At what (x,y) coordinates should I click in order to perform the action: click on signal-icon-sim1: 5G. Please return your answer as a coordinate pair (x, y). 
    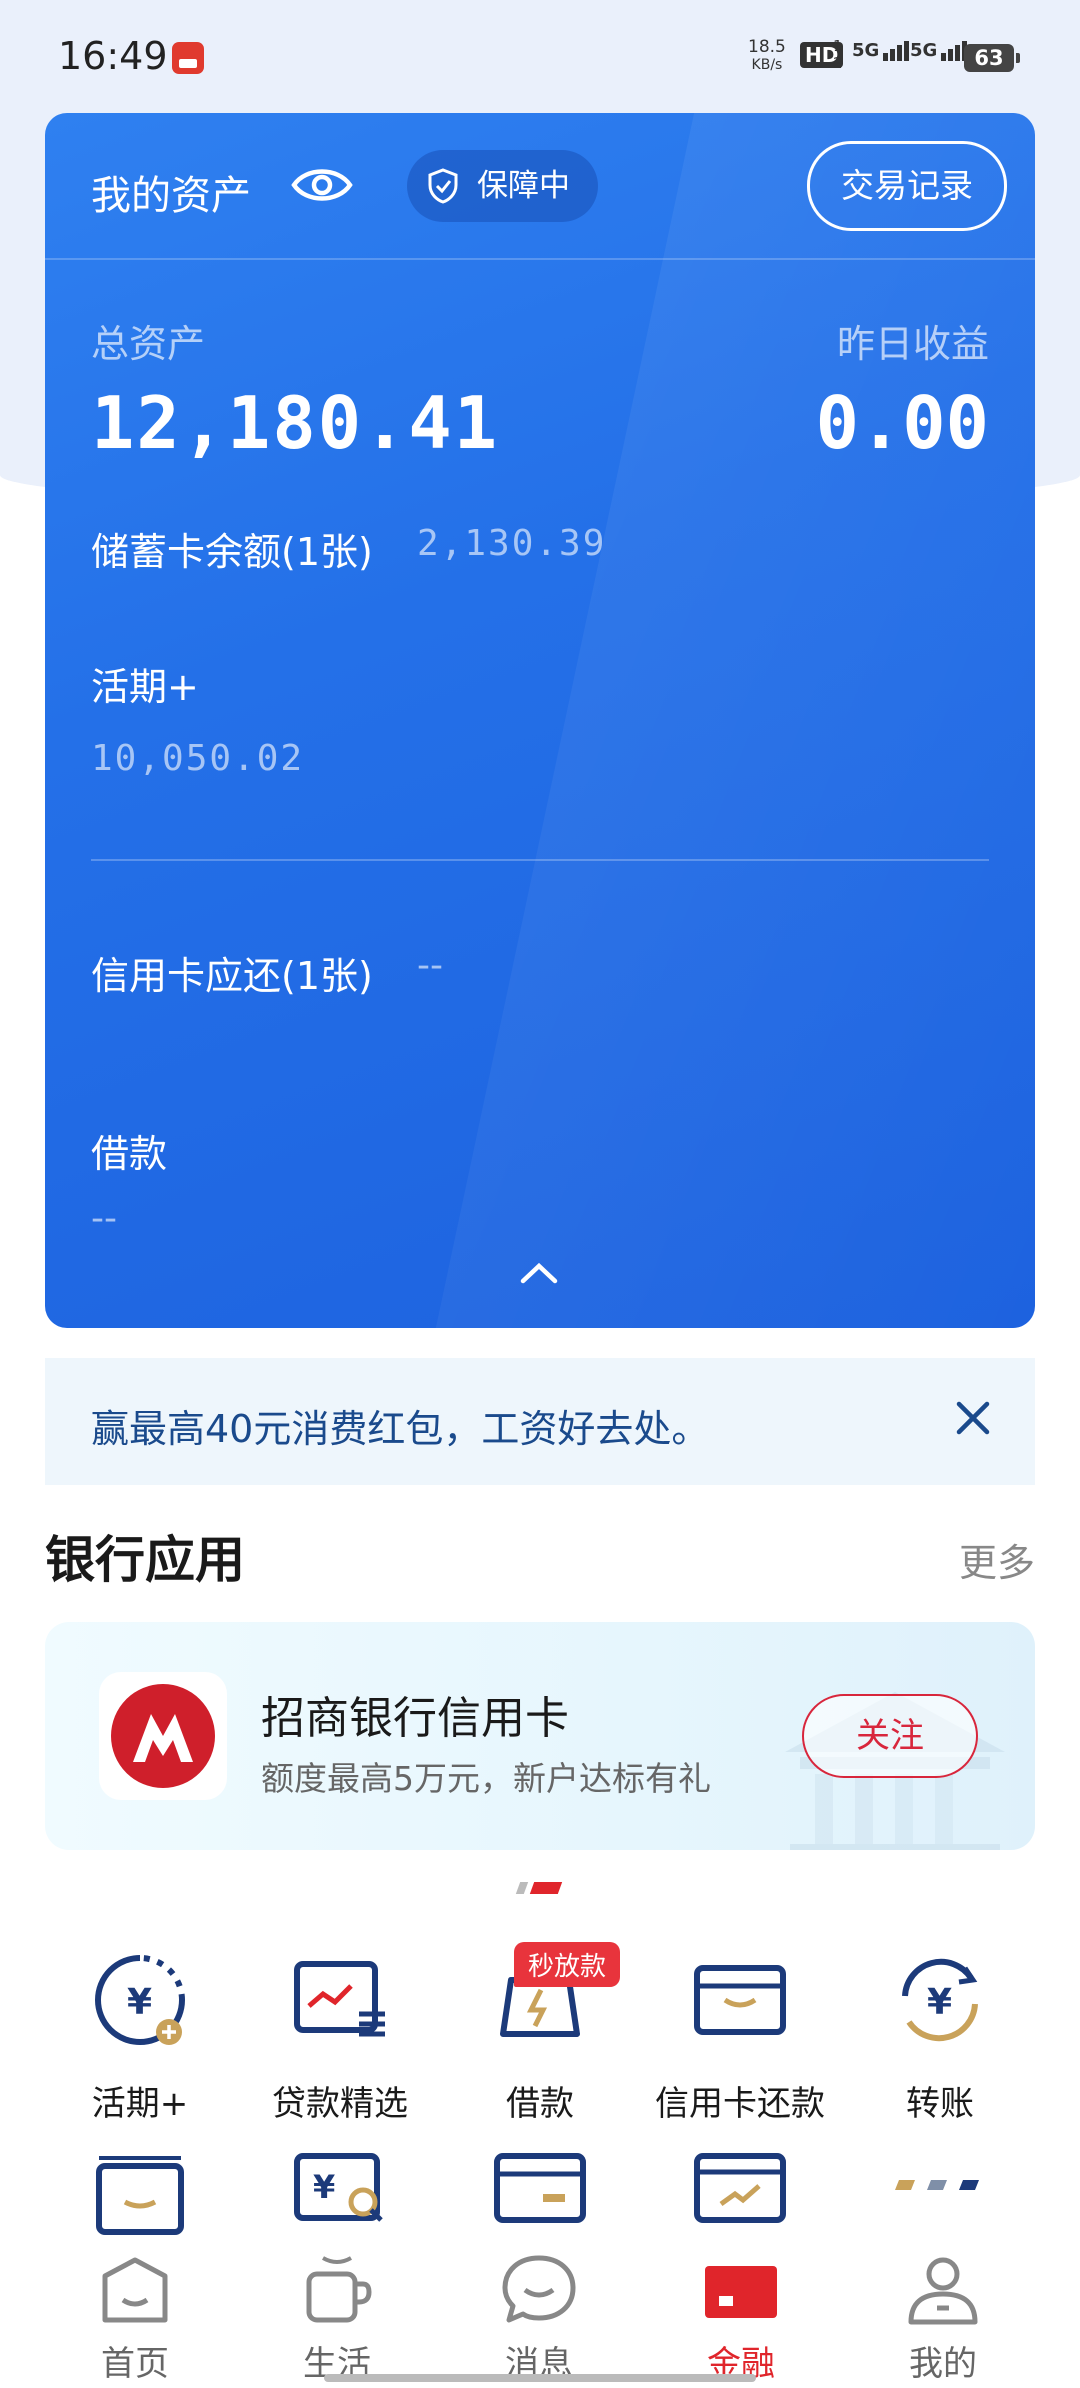
    Looking at the image, I should click on (881, 50).